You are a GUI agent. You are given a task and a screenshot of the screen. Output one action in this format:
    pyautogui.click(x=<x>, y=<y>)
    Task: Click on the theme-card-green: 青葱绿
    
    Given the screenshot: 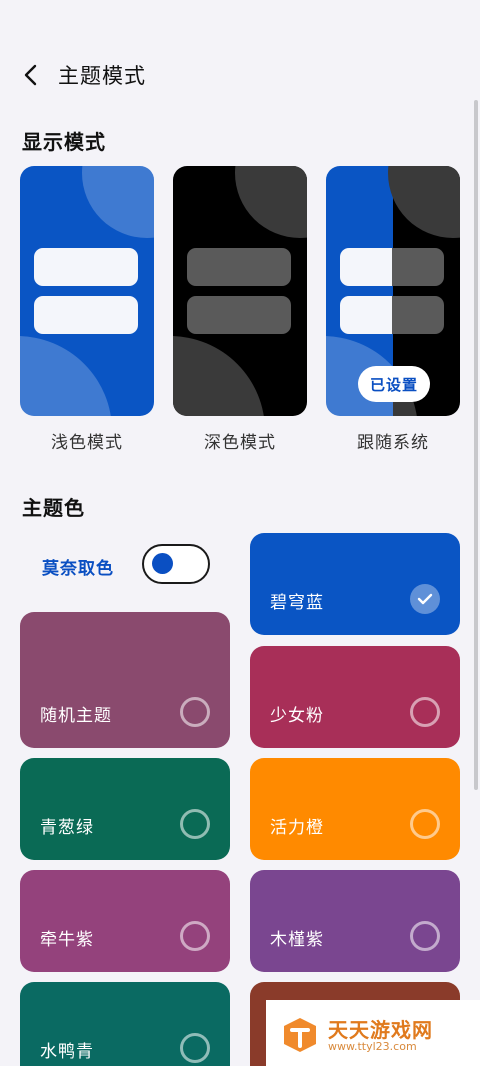 What is the action you would take?
    pyautogui.click(x=125, y=809)
    